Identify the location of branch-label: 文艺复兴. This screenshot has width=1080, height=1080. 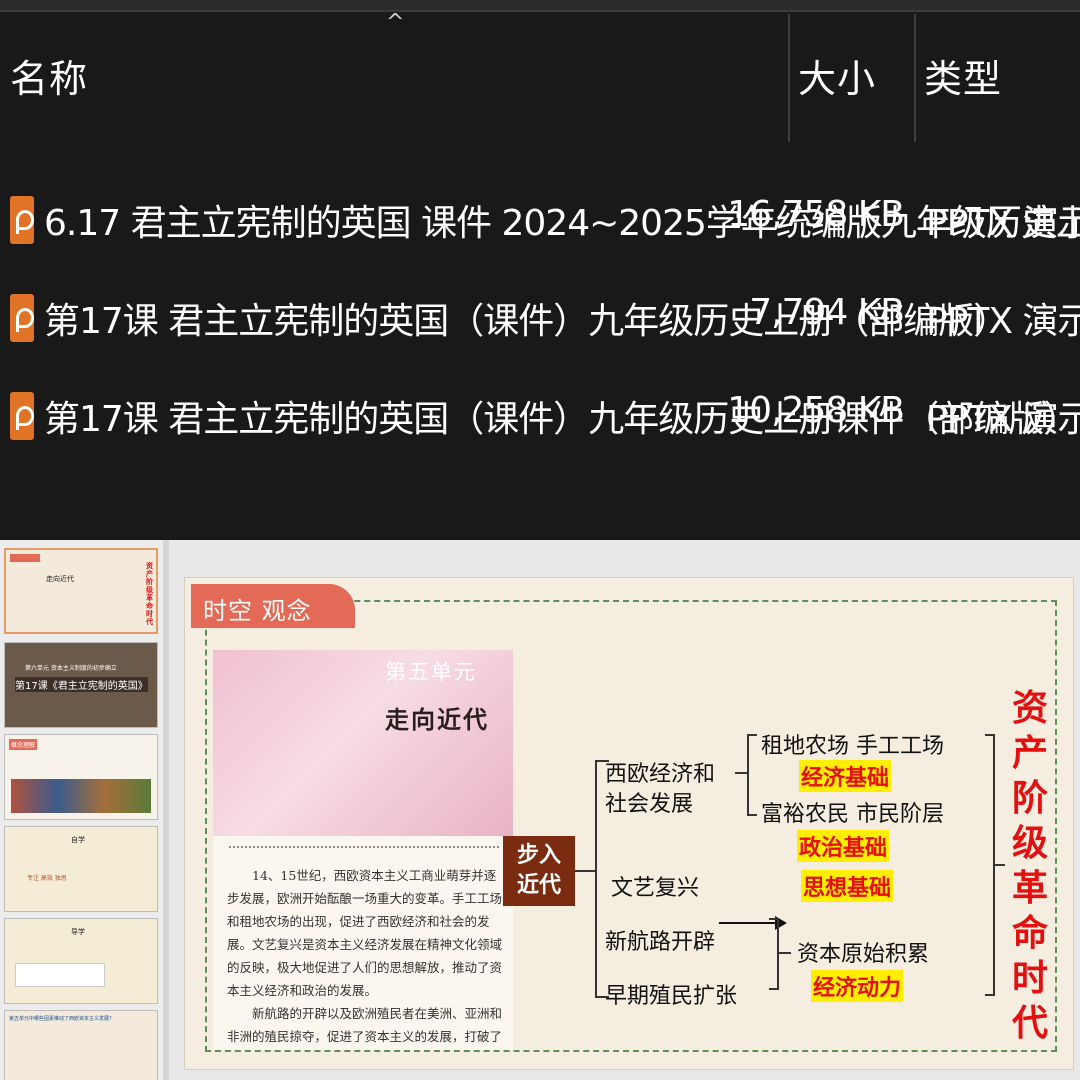
(655, 888).